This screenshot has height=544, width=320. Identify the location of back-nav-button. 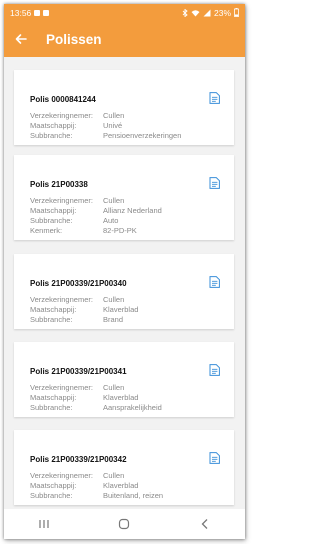
(205, 524).